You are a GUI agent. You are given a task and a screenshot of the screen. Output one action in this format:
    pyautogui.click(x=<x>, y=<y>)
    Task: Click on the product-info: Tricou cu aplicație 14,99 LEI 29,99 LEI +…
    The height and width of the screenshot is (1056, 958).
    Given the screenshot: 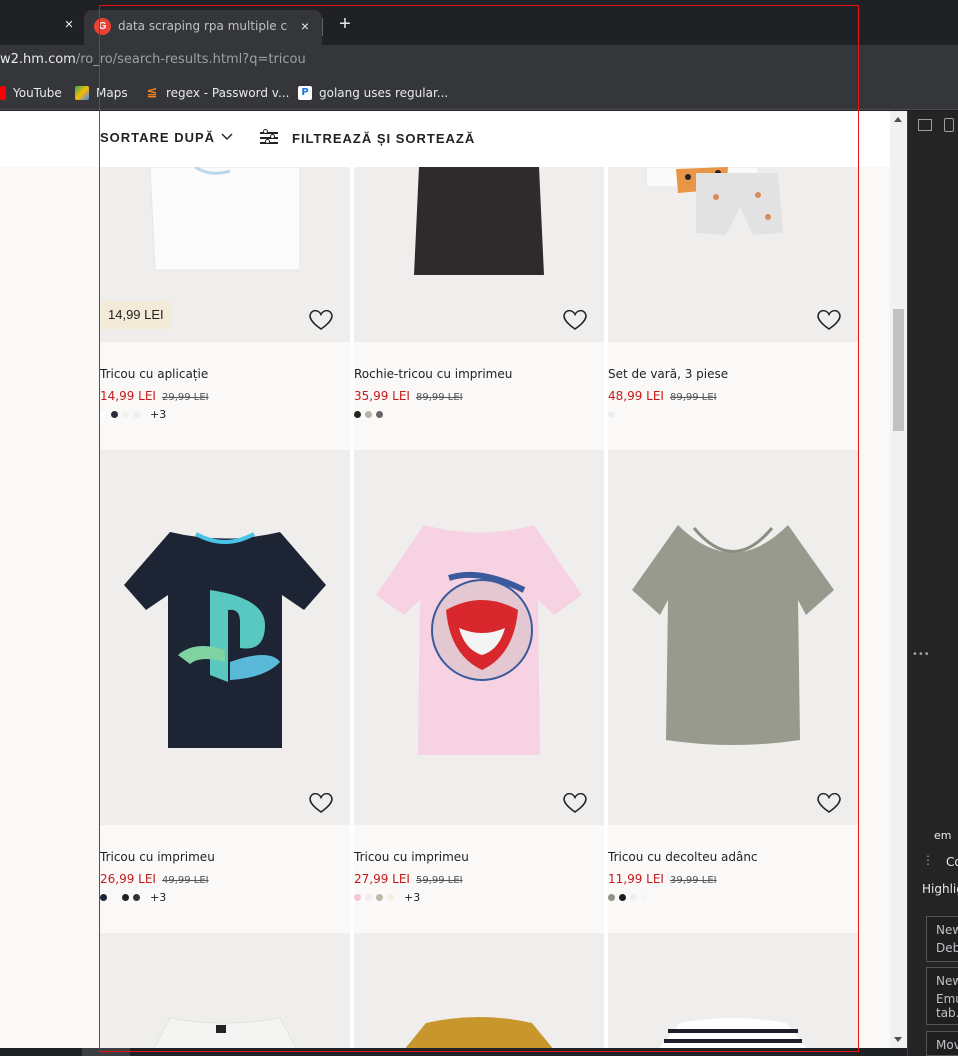 What is the action you would take?
    pyautogui.click(x=225, y=394)
    